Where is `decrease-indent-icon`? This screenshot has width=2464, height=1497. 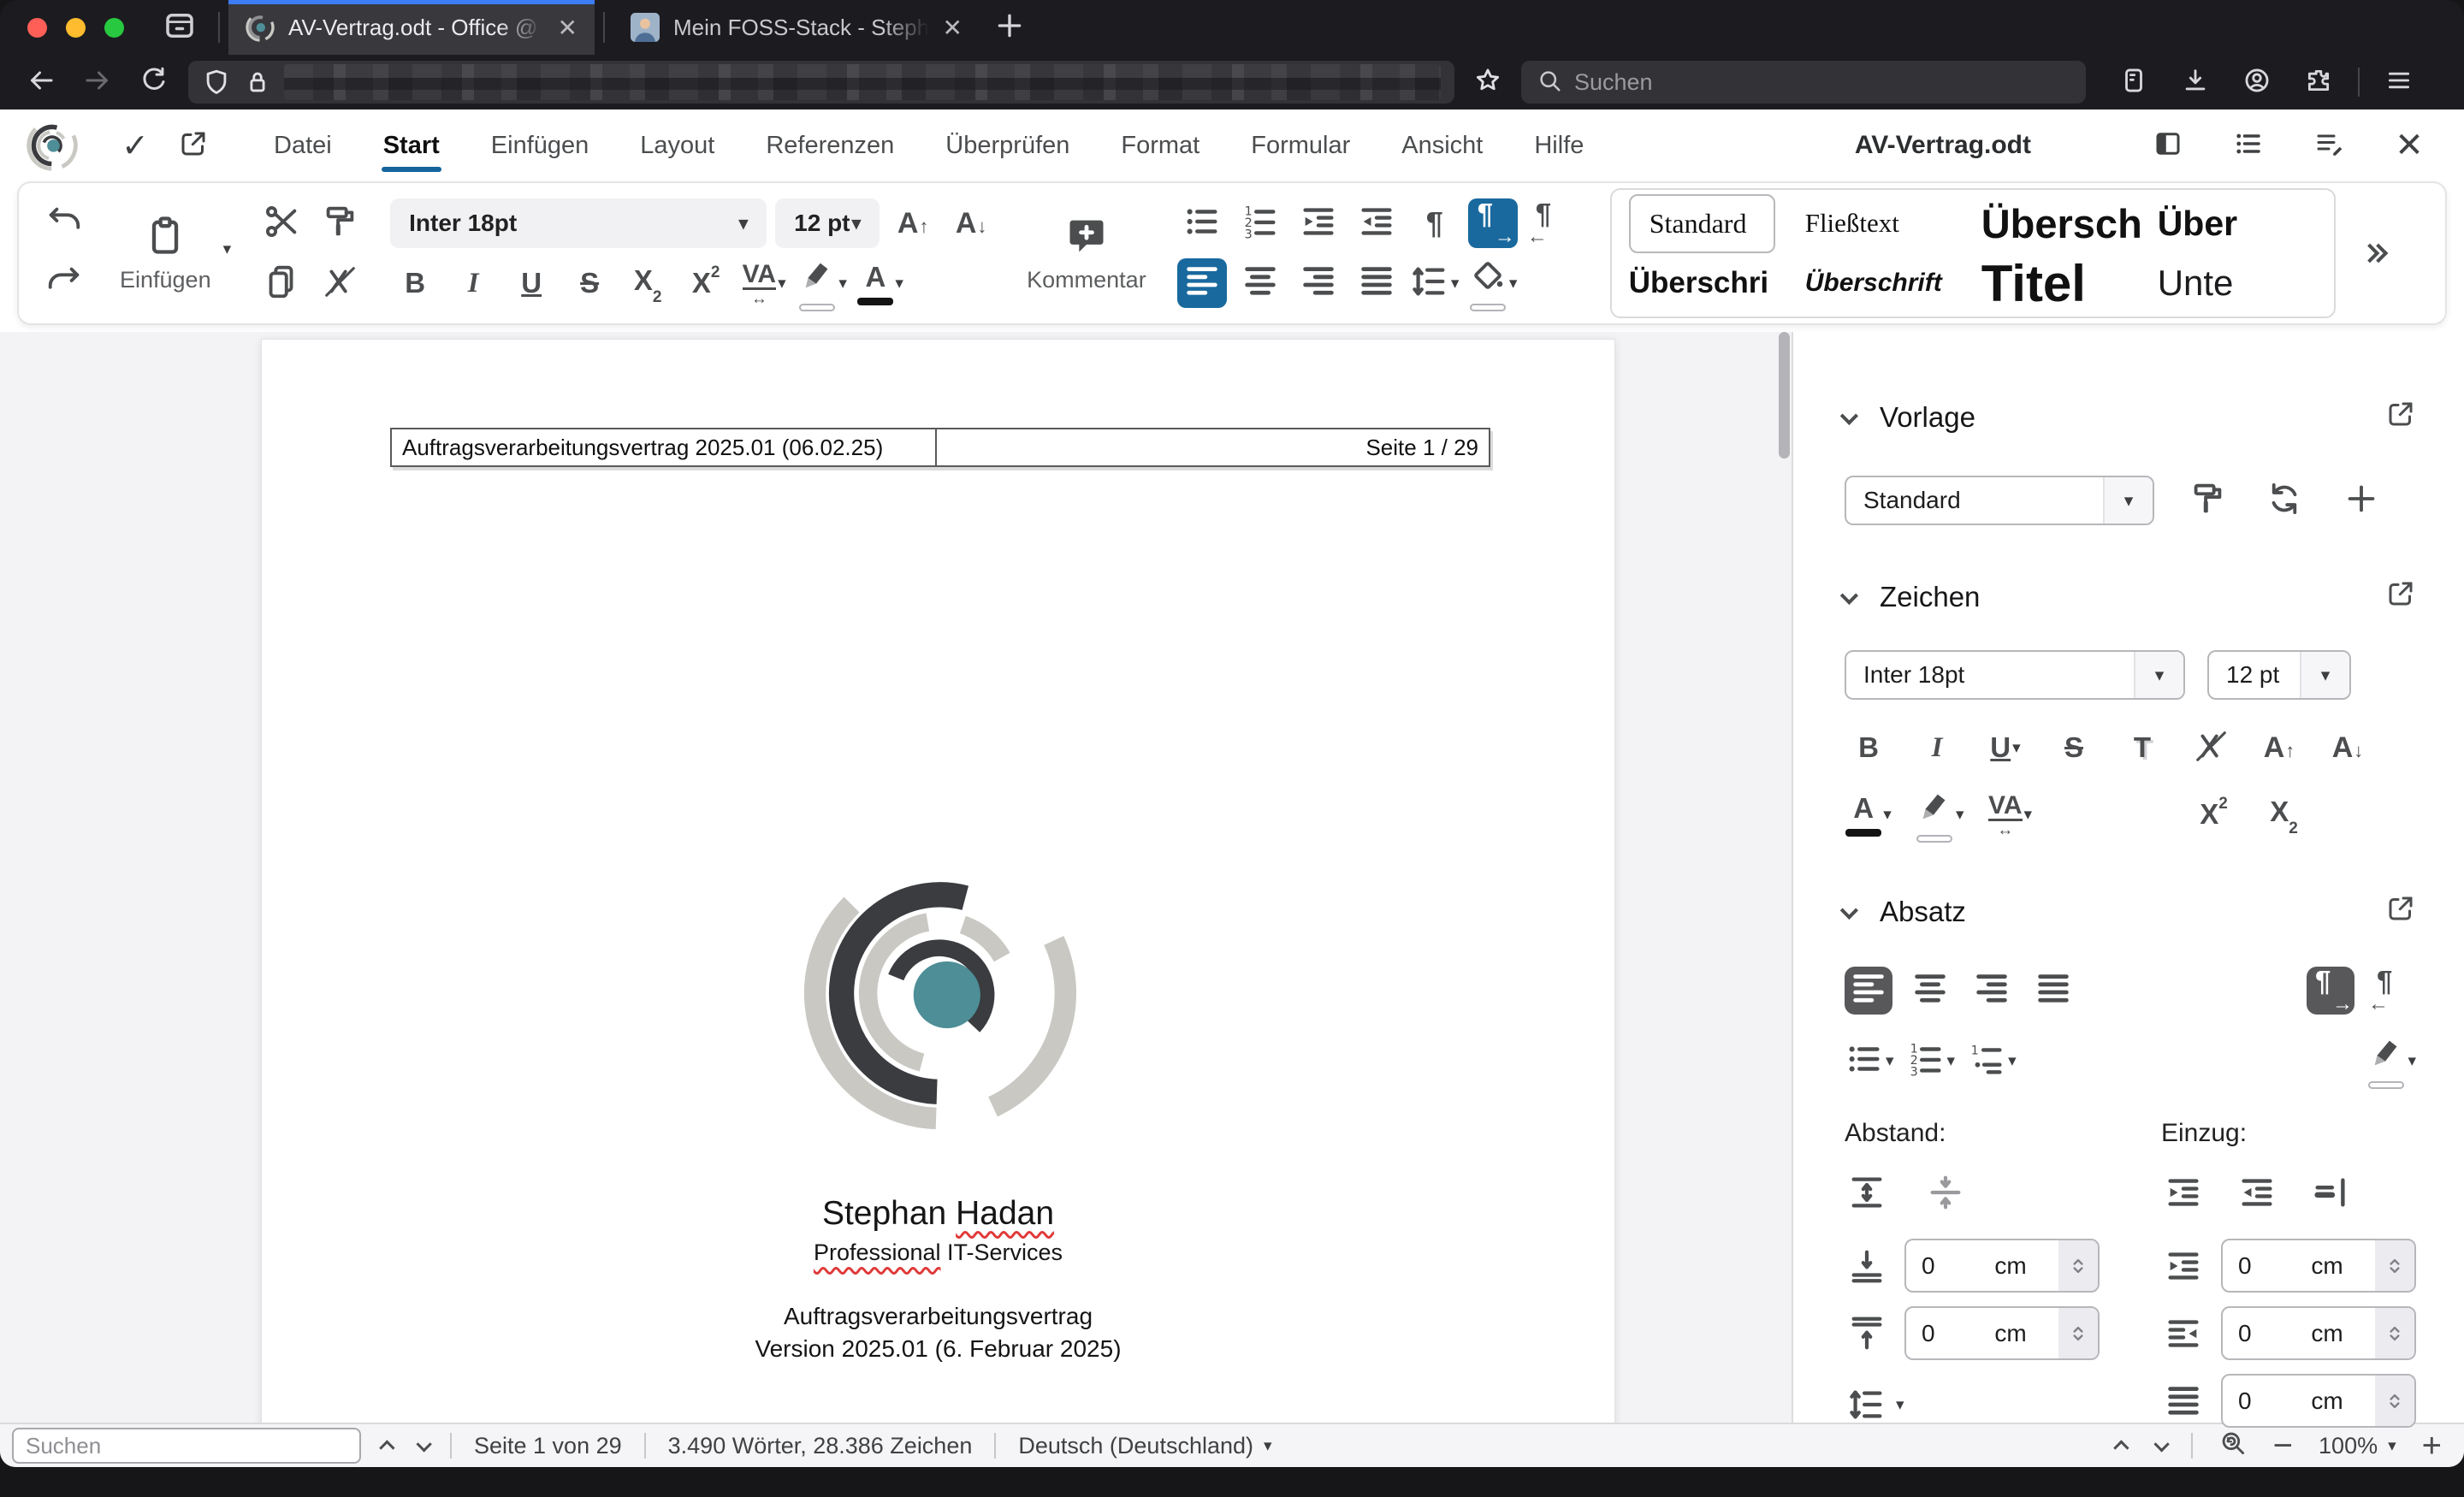
decrease-indent-icon is located at coordinates (2257, 1192).